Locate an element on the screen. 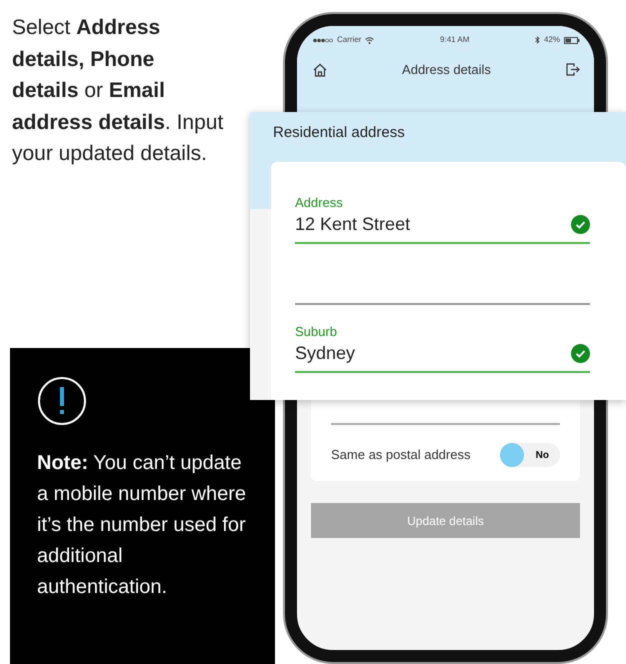 Image resolution: width=626 pixels, height=664 pixels. wifi-icon is located at coordinates (369, 40).